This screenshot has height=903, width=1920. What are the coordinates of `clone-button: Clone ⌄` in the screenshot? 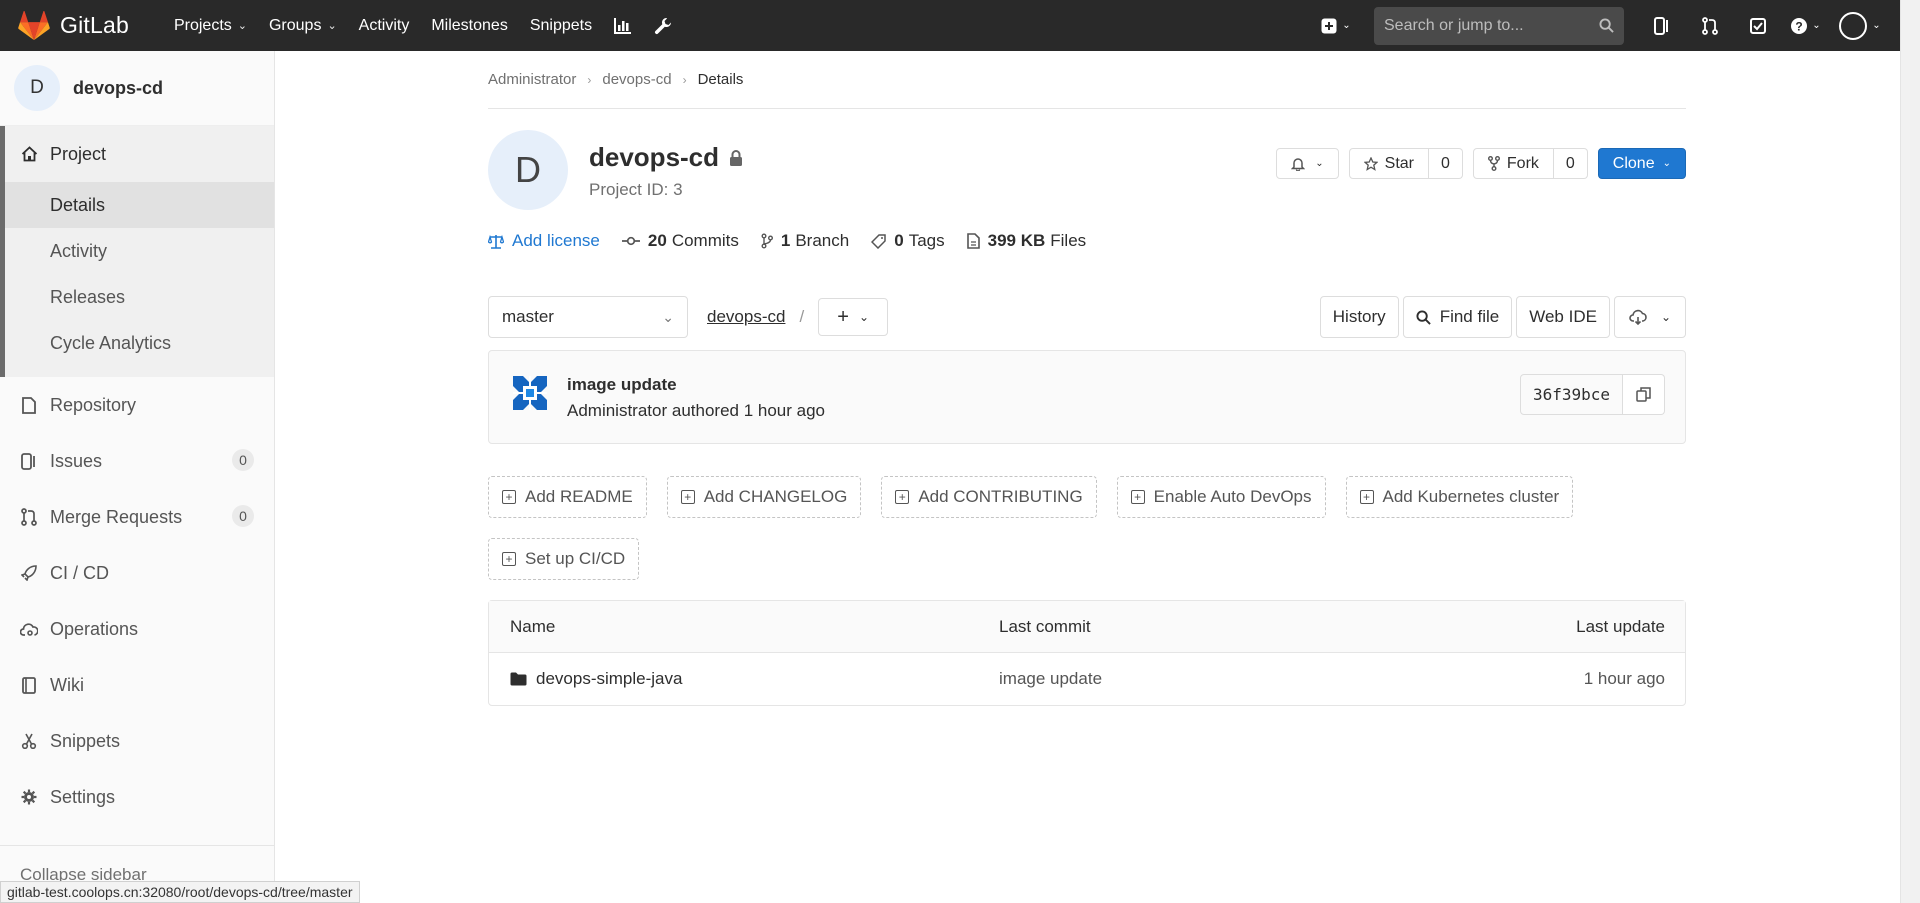 It's located at (1641, 163).